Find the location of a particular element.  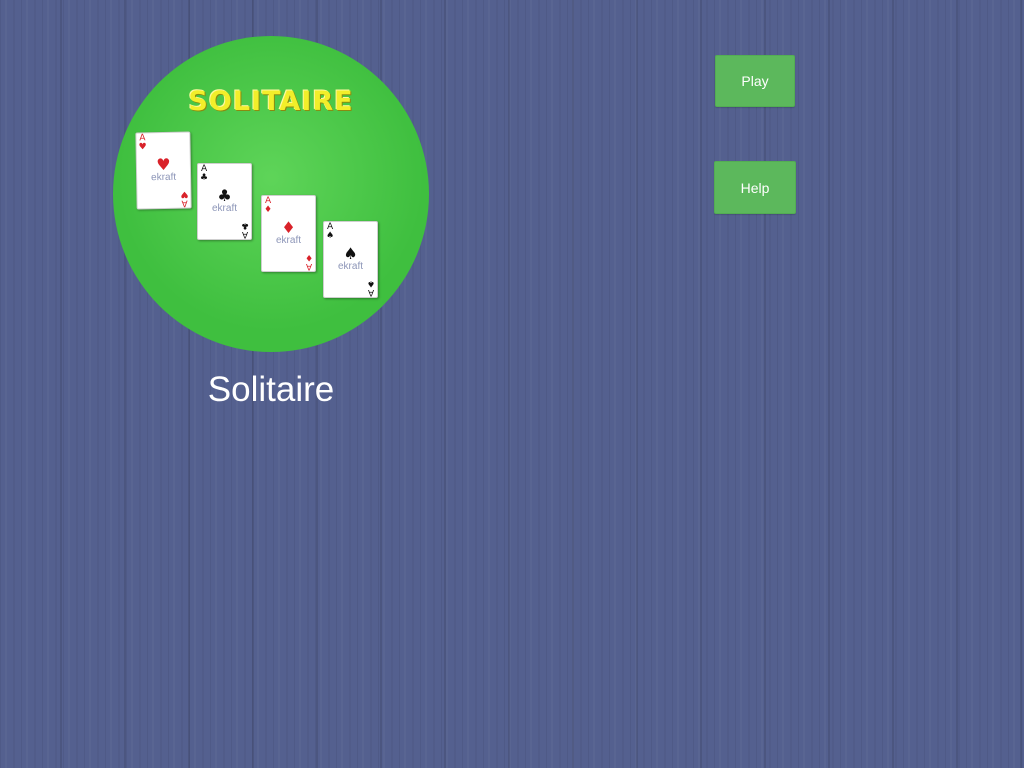

diamond-icon: ♦ is located at coordinates (288, 227).